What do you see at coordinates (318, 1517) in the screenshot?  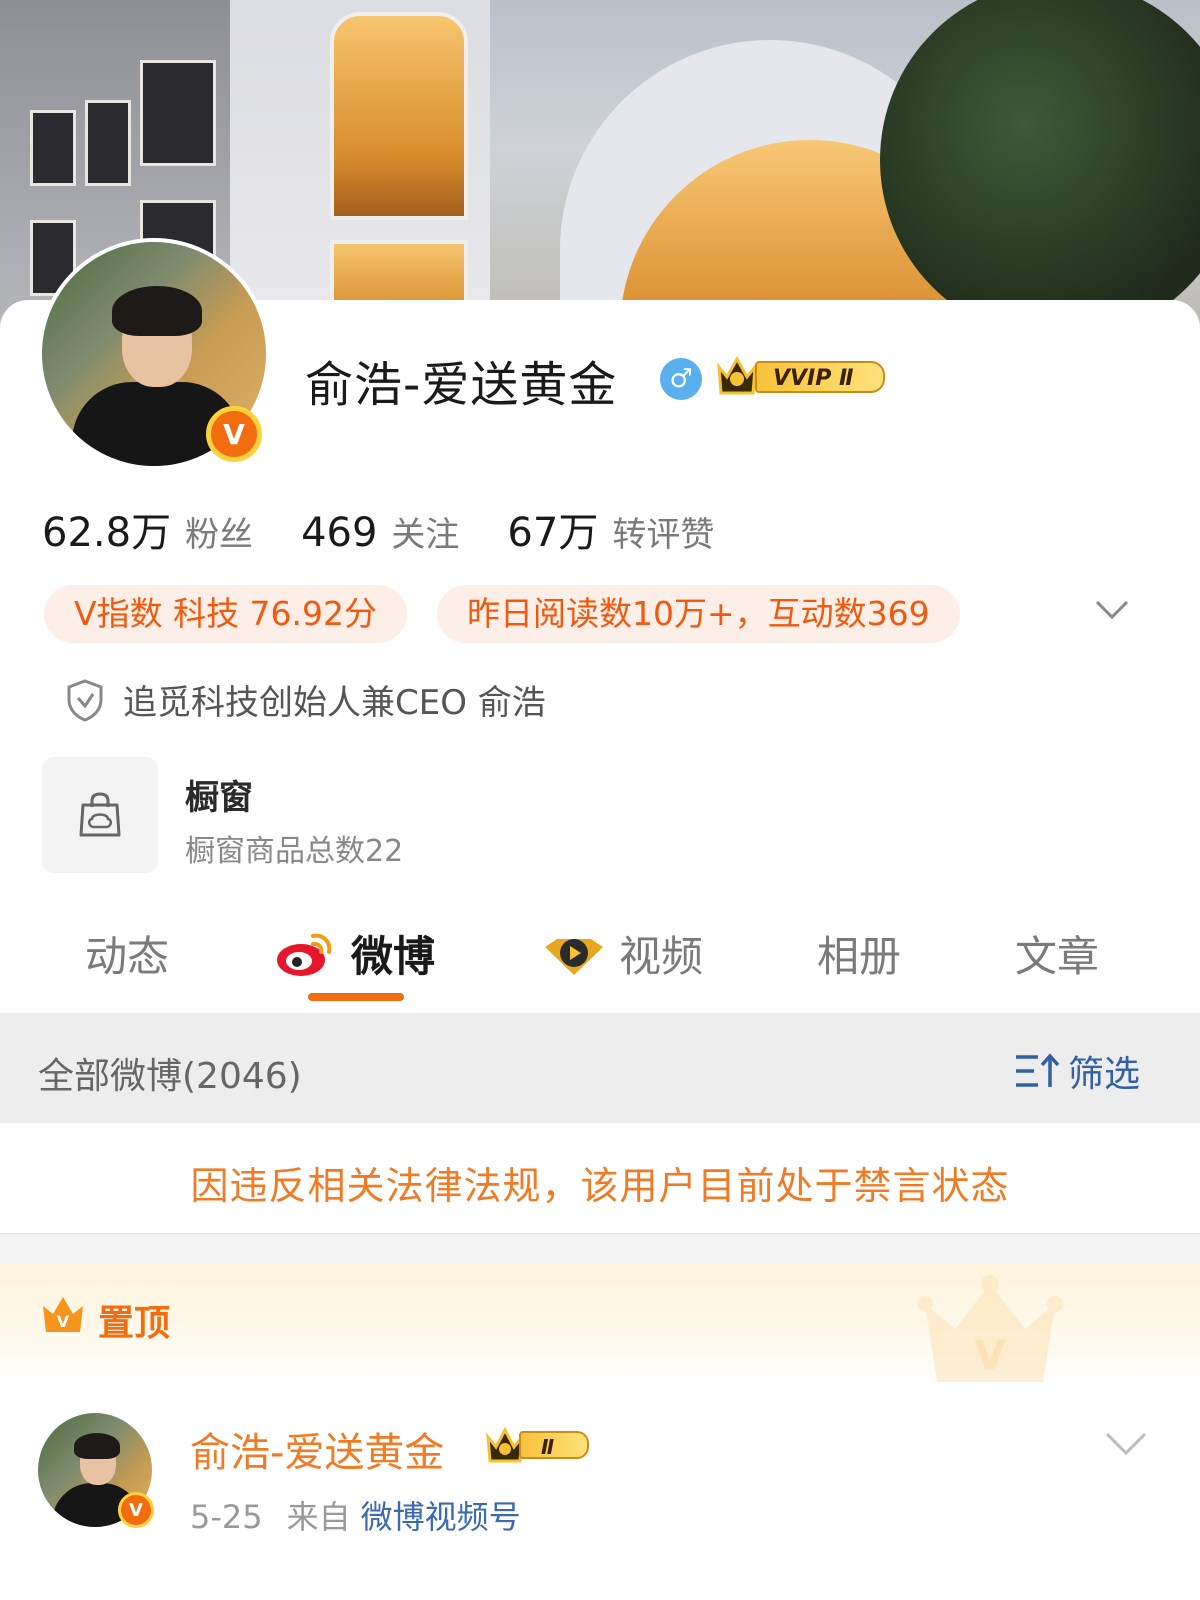 I see `post-from-label: 来自` at bounding box center [318, 1517].